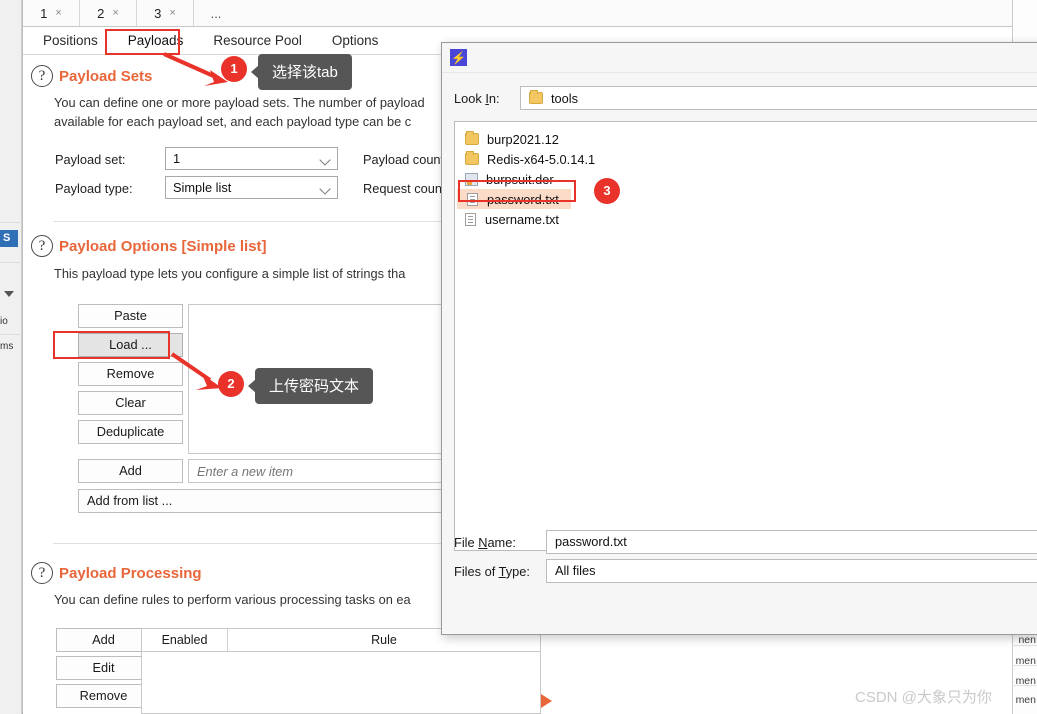 This screenshot has height=714, width=1037. I want to click on processing-remove-button: Remove, so click(103, 696).